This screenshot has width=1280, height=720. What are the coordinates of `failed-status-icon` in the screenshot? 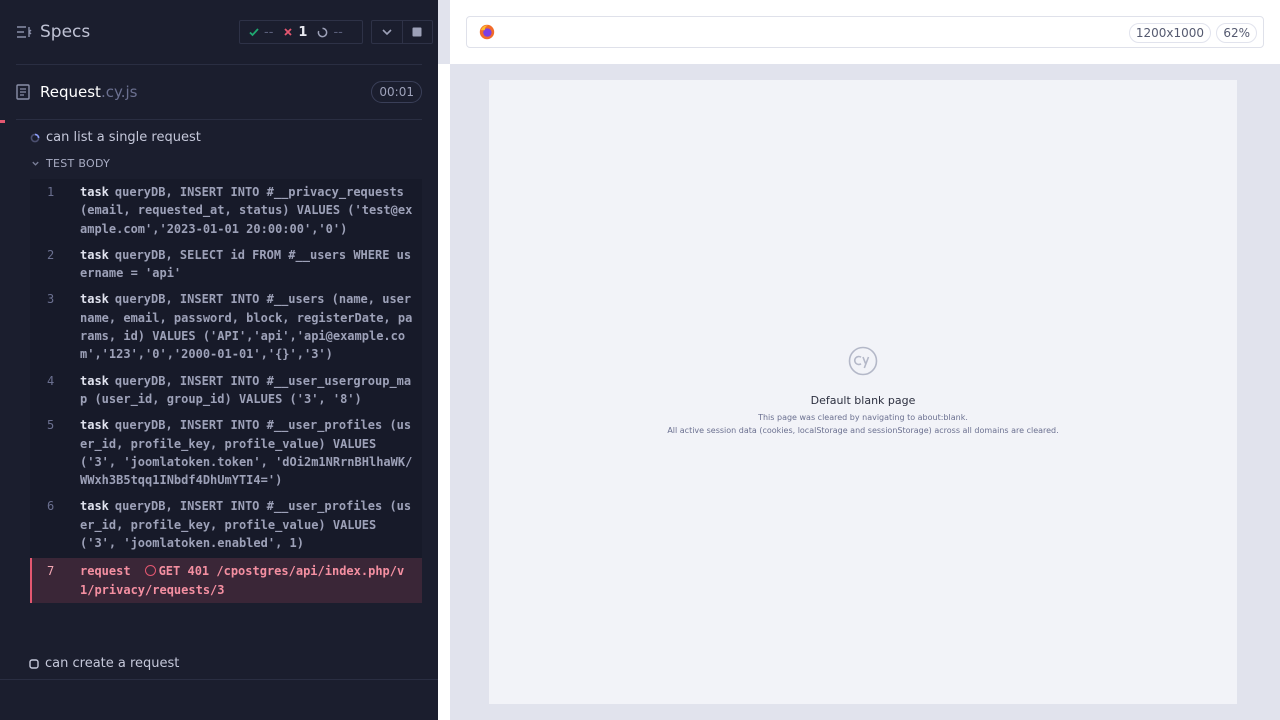 It's located at (150, 571).